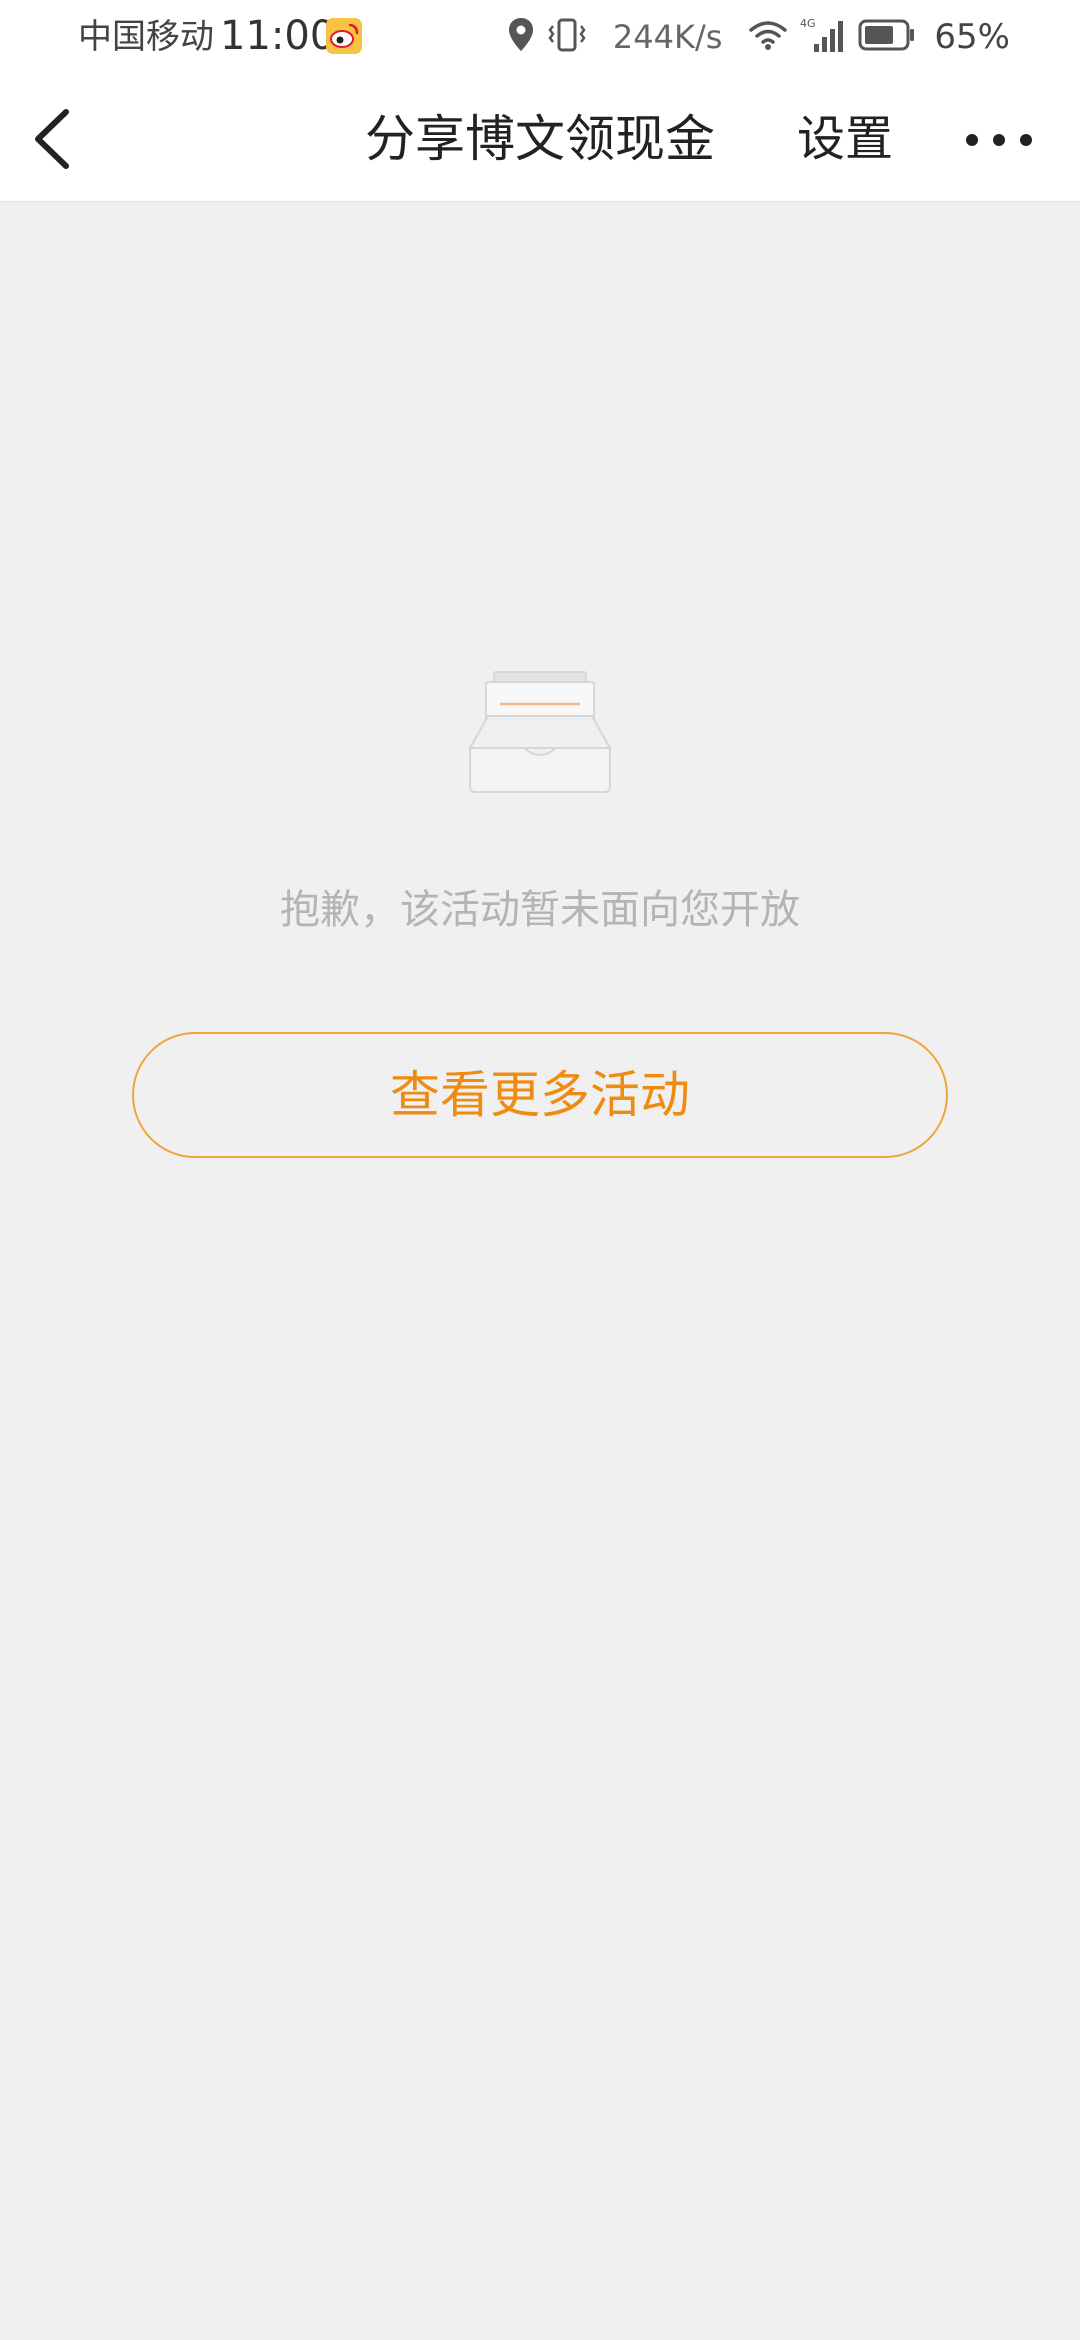 The width and height of the screenshot is (1080, 2340). Describe the element at coordinates (567, 37) in the screenshot. I see `vibrate-icon` at that location.